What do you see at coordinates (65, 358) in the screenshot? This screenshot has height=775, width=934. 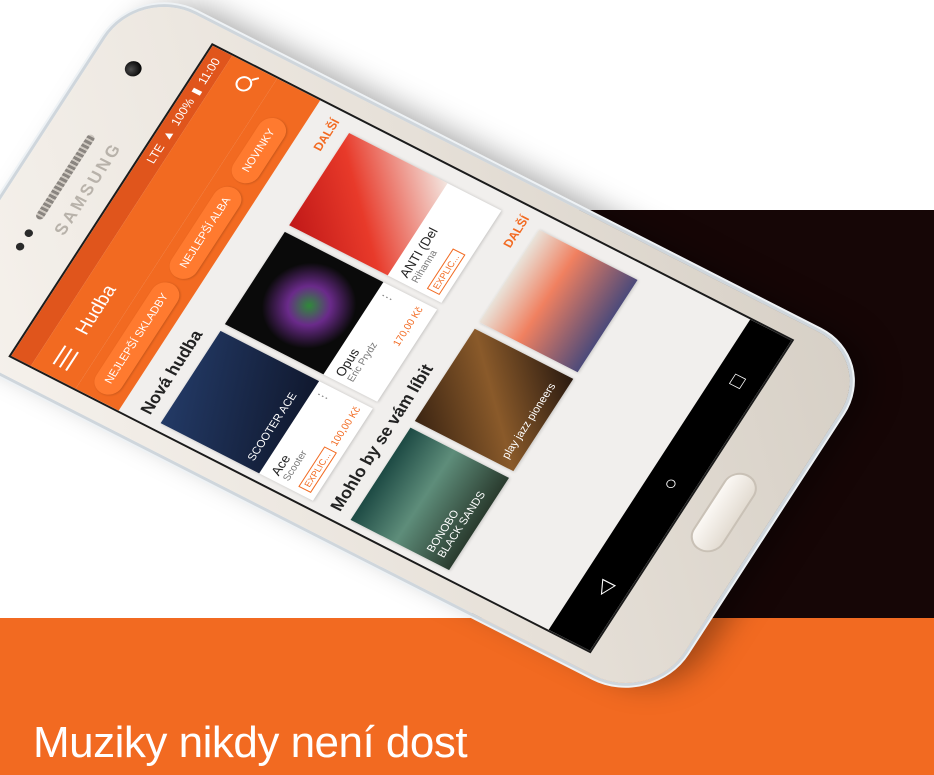 I see `hamburger-menu-icon` at bounding box center [65, 358].